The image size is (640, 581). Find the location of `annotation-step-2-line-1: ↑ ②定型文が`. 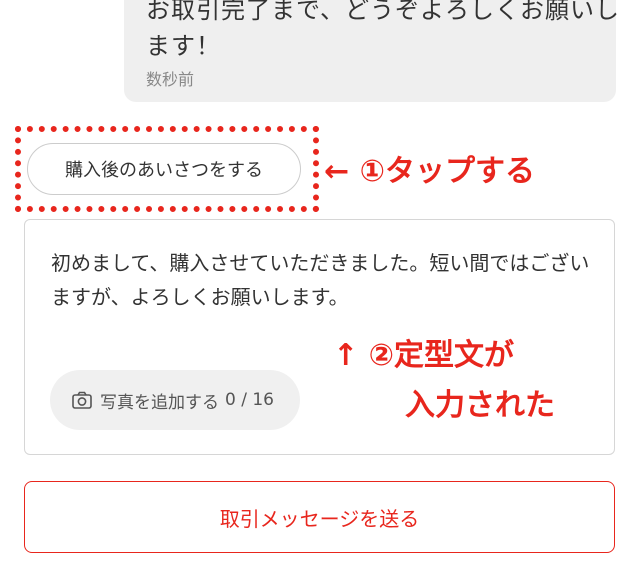

annotation-step-2-line-1: ↑ ②定型文が is located at coordinates (423, 355).